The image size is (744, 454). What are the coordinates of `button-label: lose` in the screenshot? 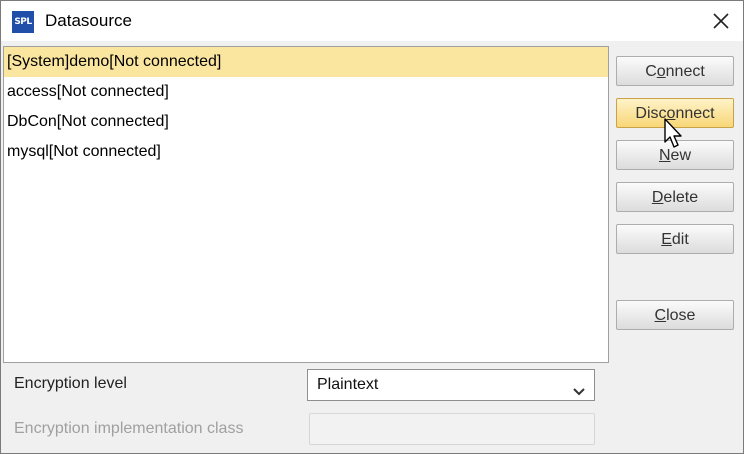 It's located at (681, 315).